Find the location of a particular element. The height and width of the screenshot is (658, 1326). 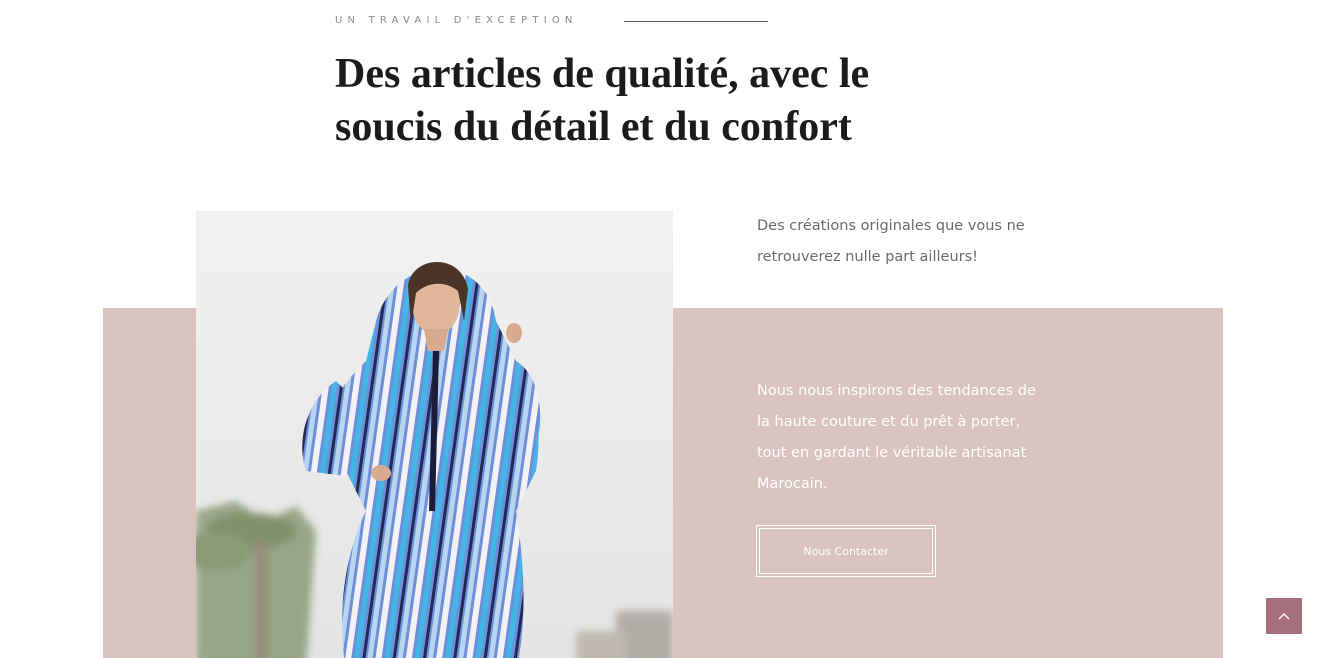

section-eyebrow: UN TRAVAIL D'EXCEPTION is located at coordinates (456, 20).